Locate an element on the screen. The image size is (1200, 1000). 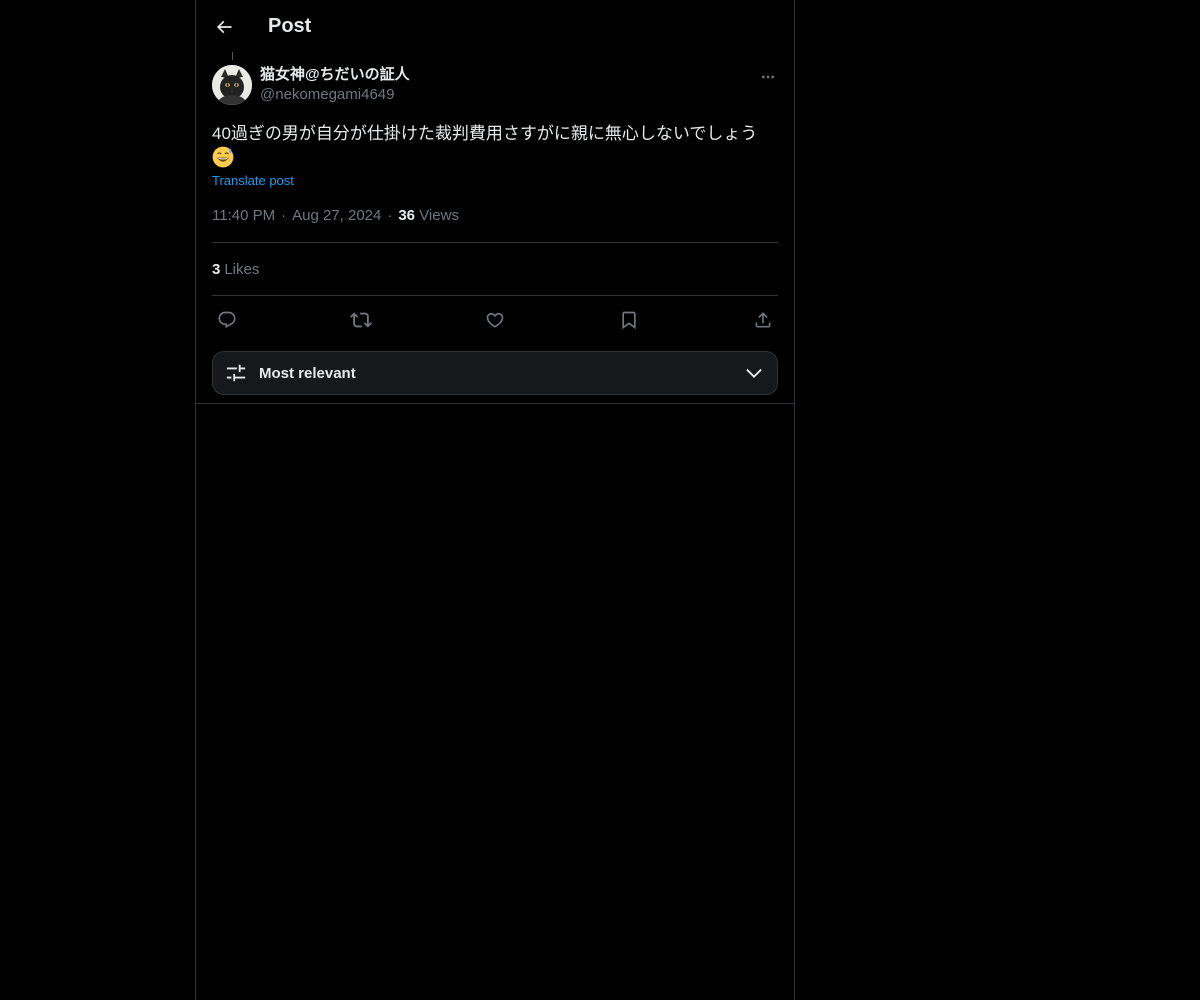
sliders-icon is located at coordinates (236, 373).